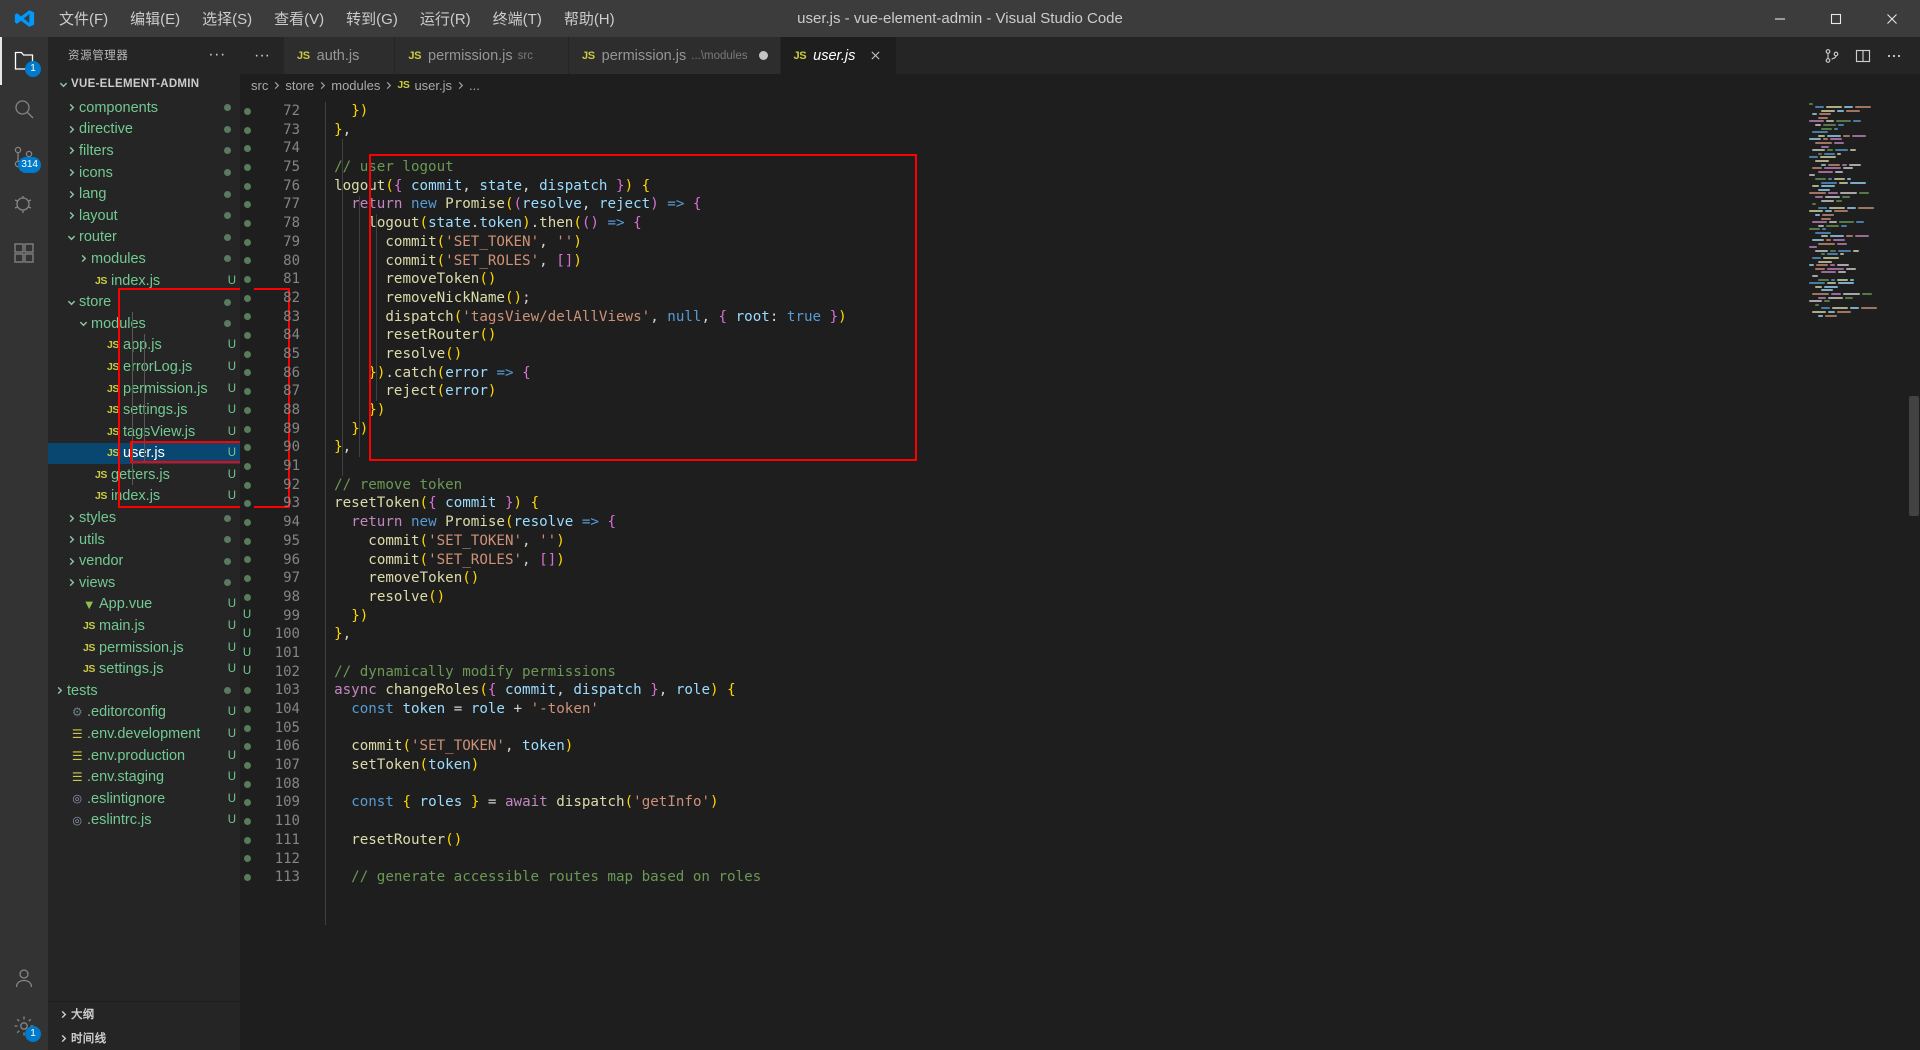  Describe the element at coordinates (144, 151) in the screenshot. I see `tree-folder-filters: filters` at that location.